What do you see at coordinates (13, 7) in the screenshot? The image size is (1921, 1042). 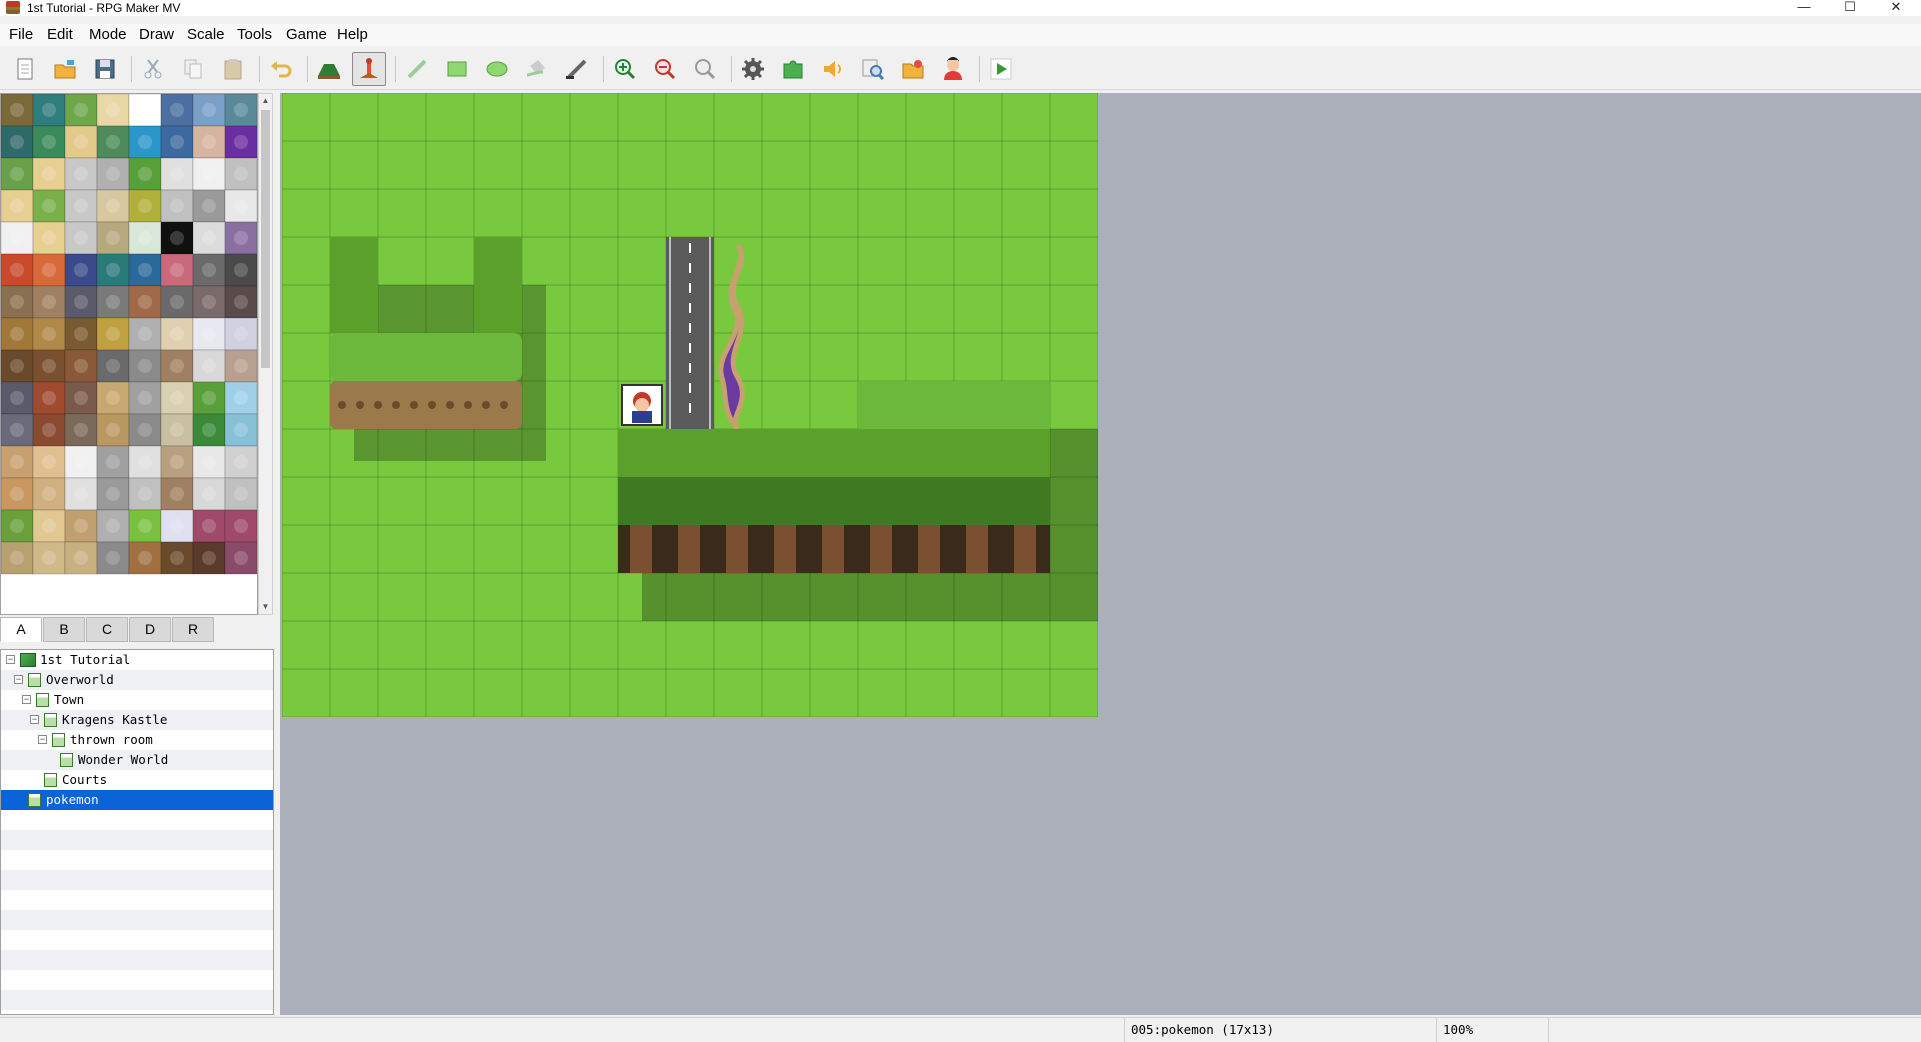 I see `rpg-maker-app-icon` at bounding box center [13, 7].